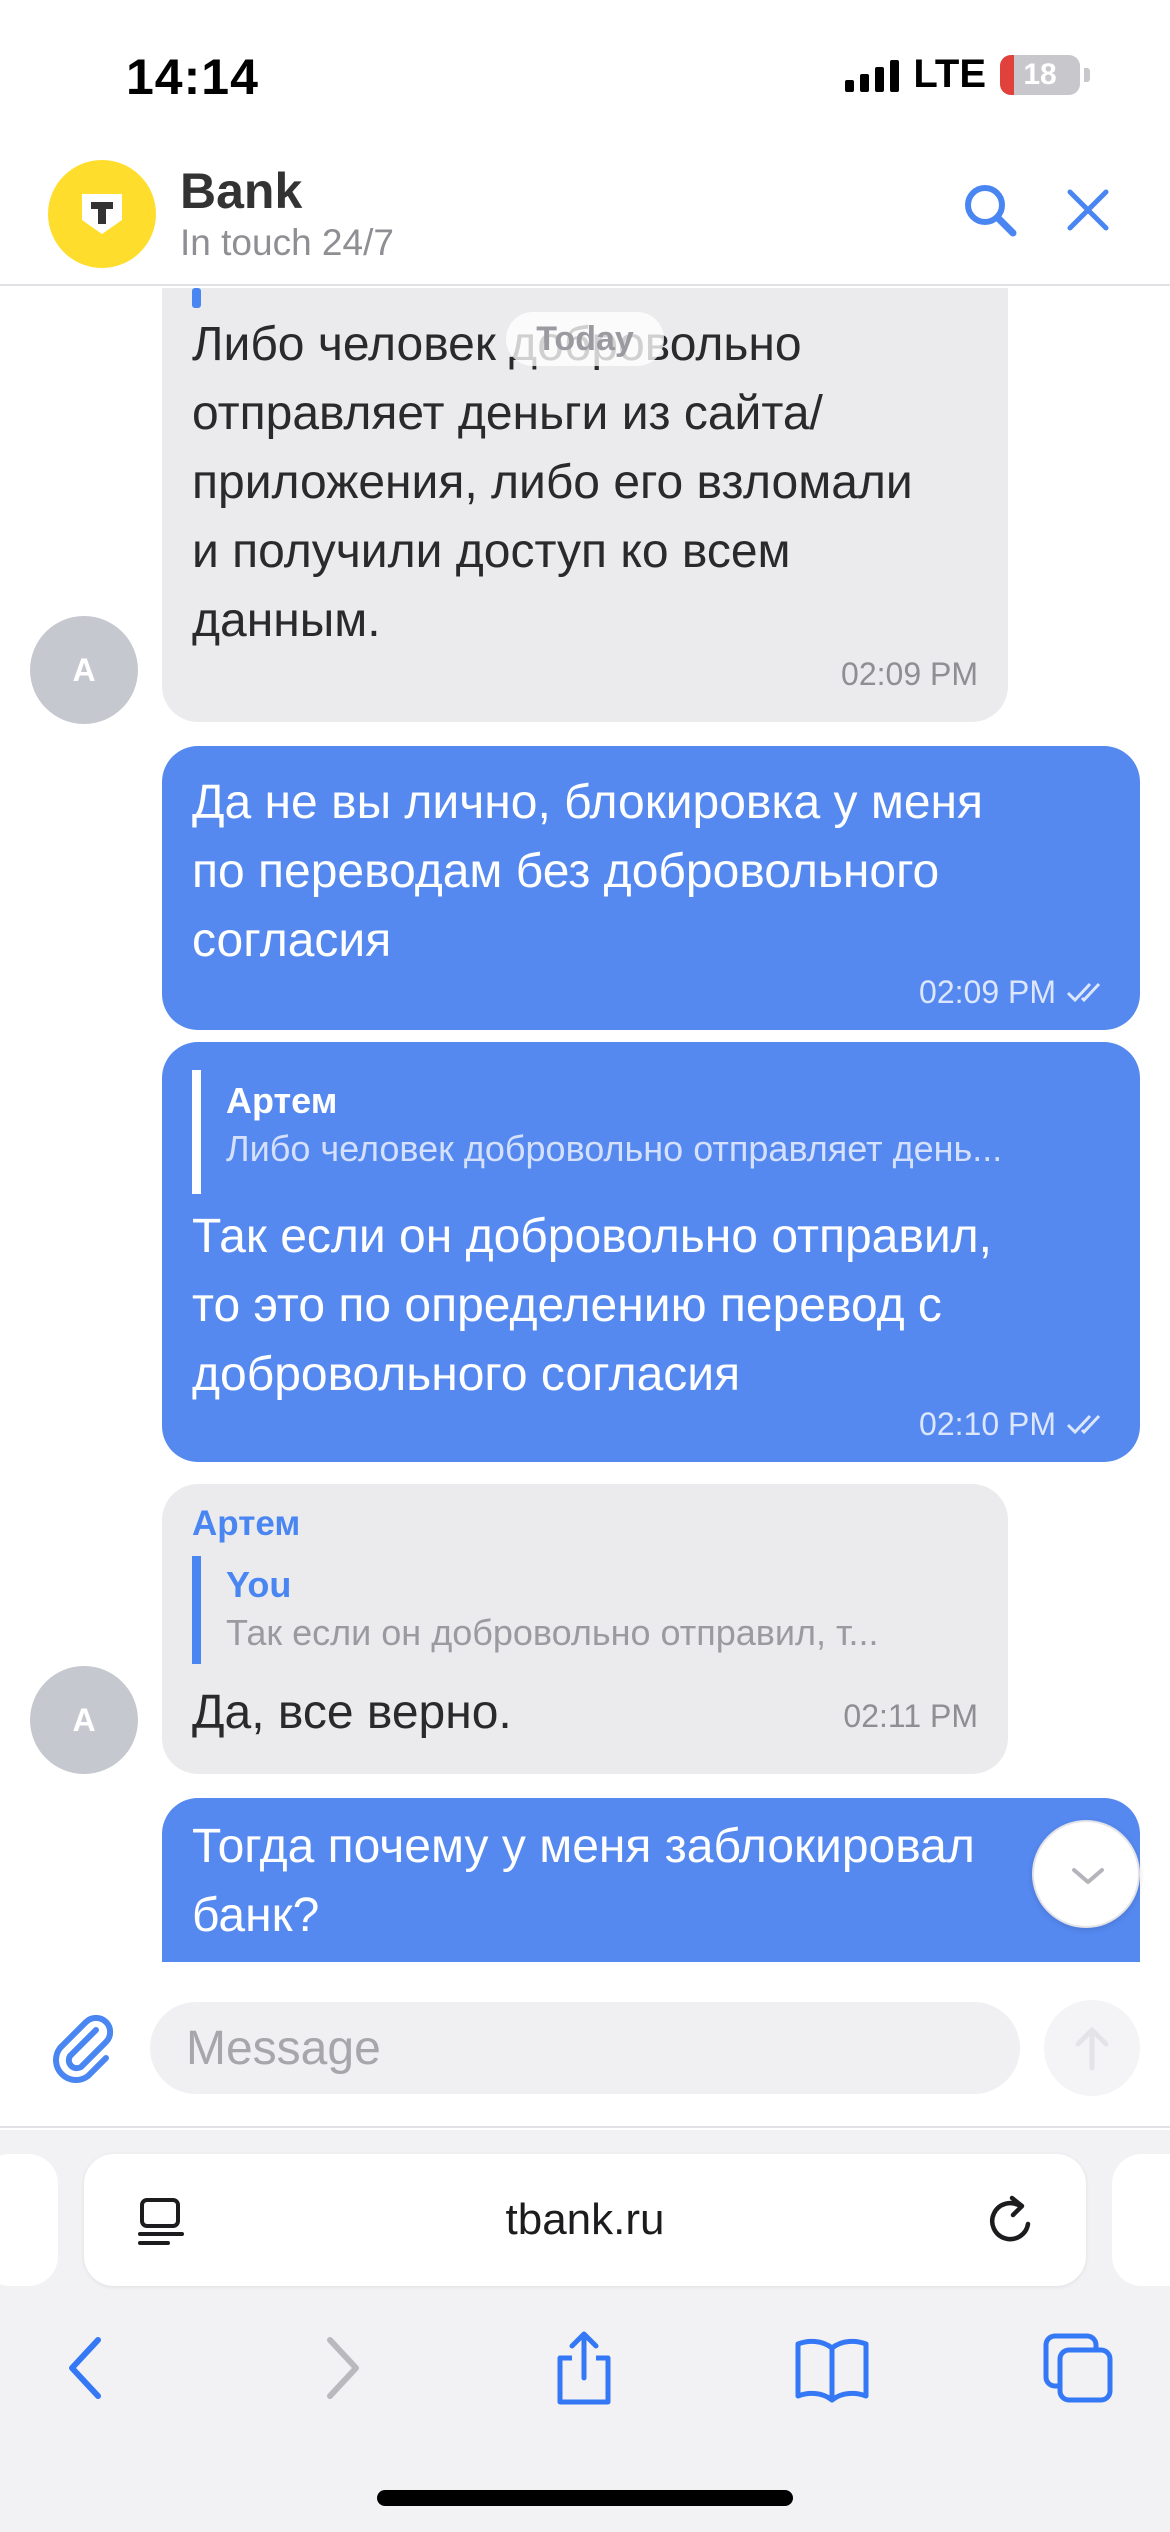 This screenshot has height=2532, width=1170. I want to click on forward-icon, so click(343, 2368).